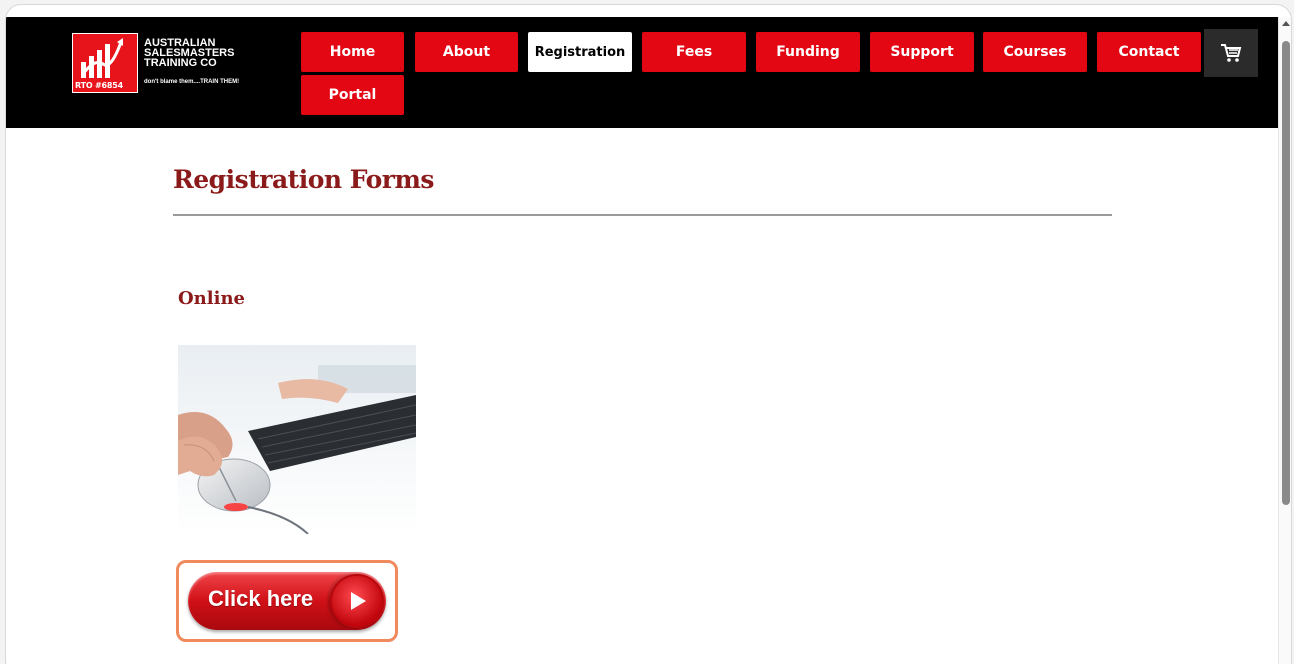  What do you see at coordinates (297, 439) in the screenshot?
I see `online-registration-photo` at bounding box center [297, 439].